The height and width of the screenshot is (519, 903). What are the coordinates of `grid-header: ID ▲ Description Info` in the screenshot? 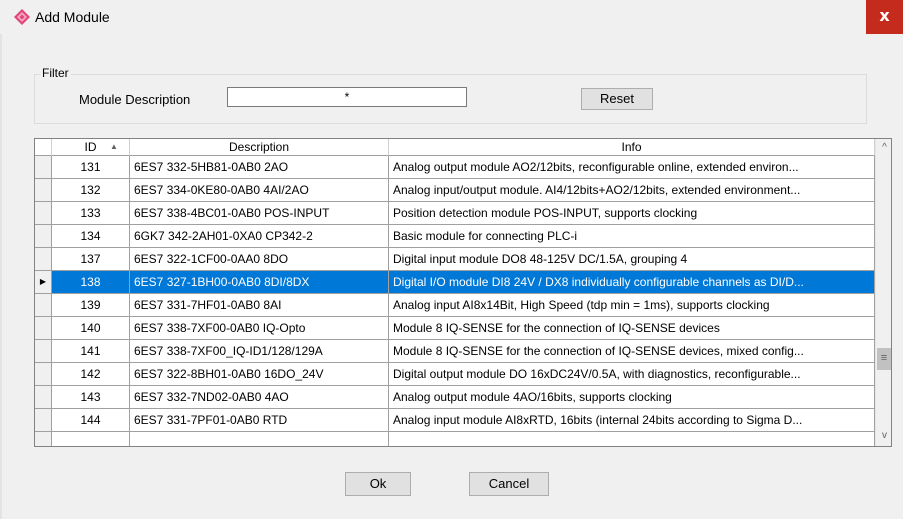 It's located at (463, 147).